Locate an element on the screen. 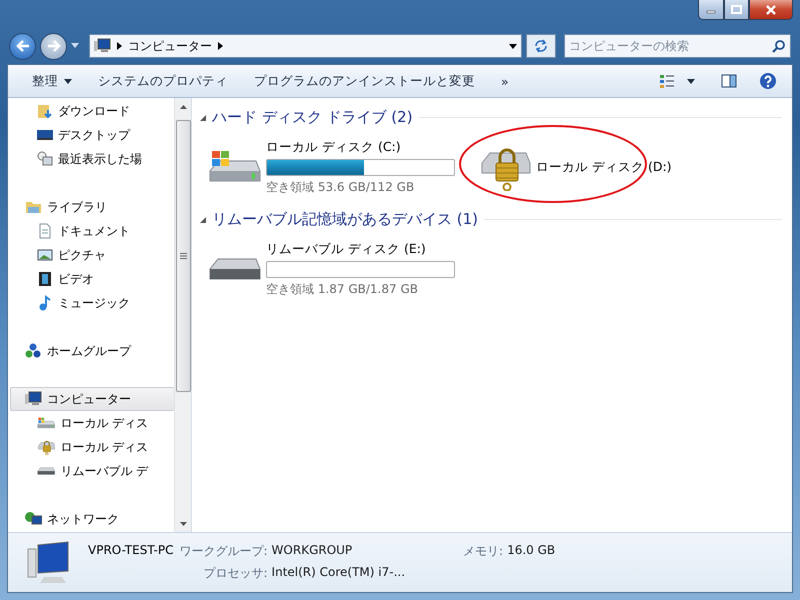  pane-icon is located at coordinates (729, 81).